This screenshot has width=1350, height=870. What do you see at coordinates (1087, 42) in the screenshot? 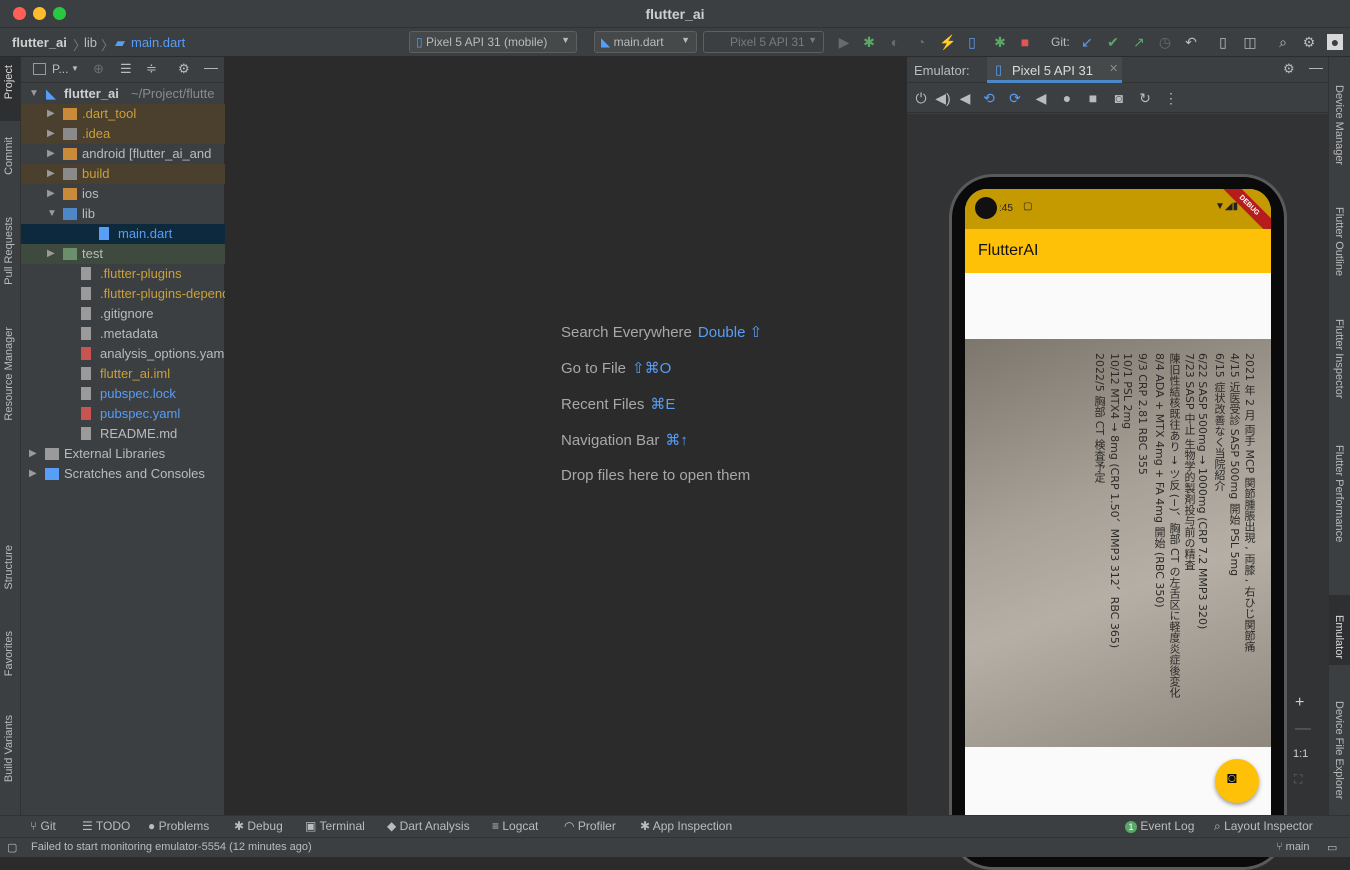
I see `git-update-icon: ↙` at bounding box center [1087, 42].